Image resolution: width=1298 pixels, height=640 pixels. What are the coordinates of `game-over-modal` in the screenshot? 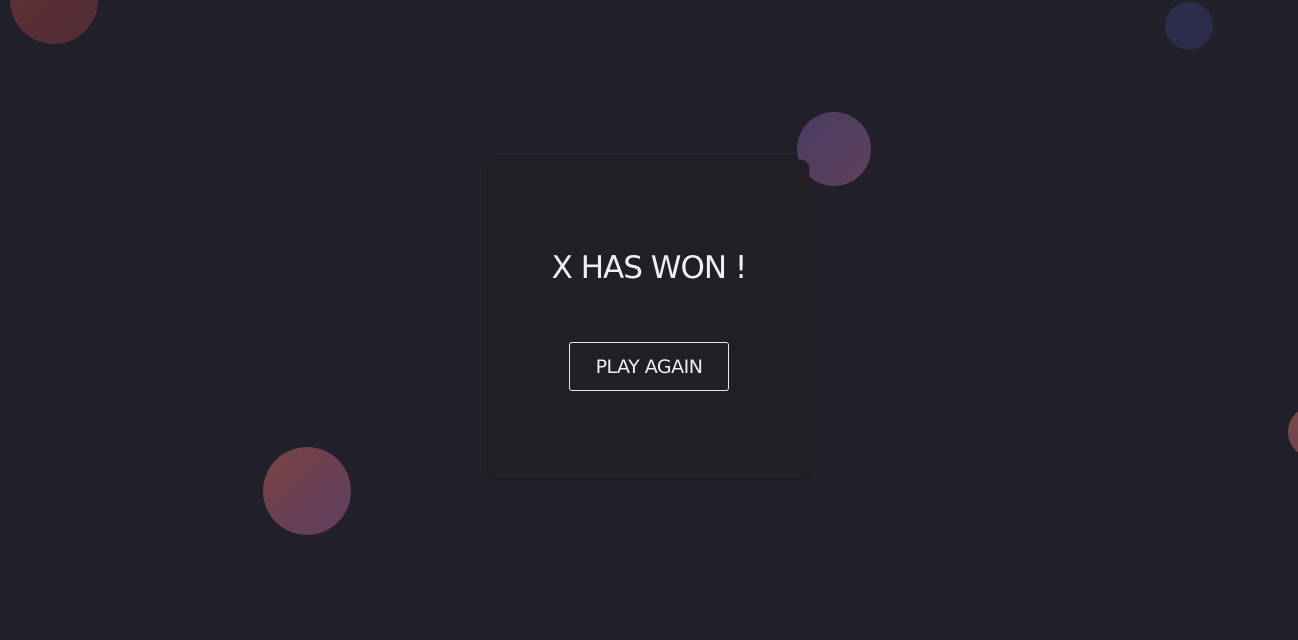 It's located at (648, 319).